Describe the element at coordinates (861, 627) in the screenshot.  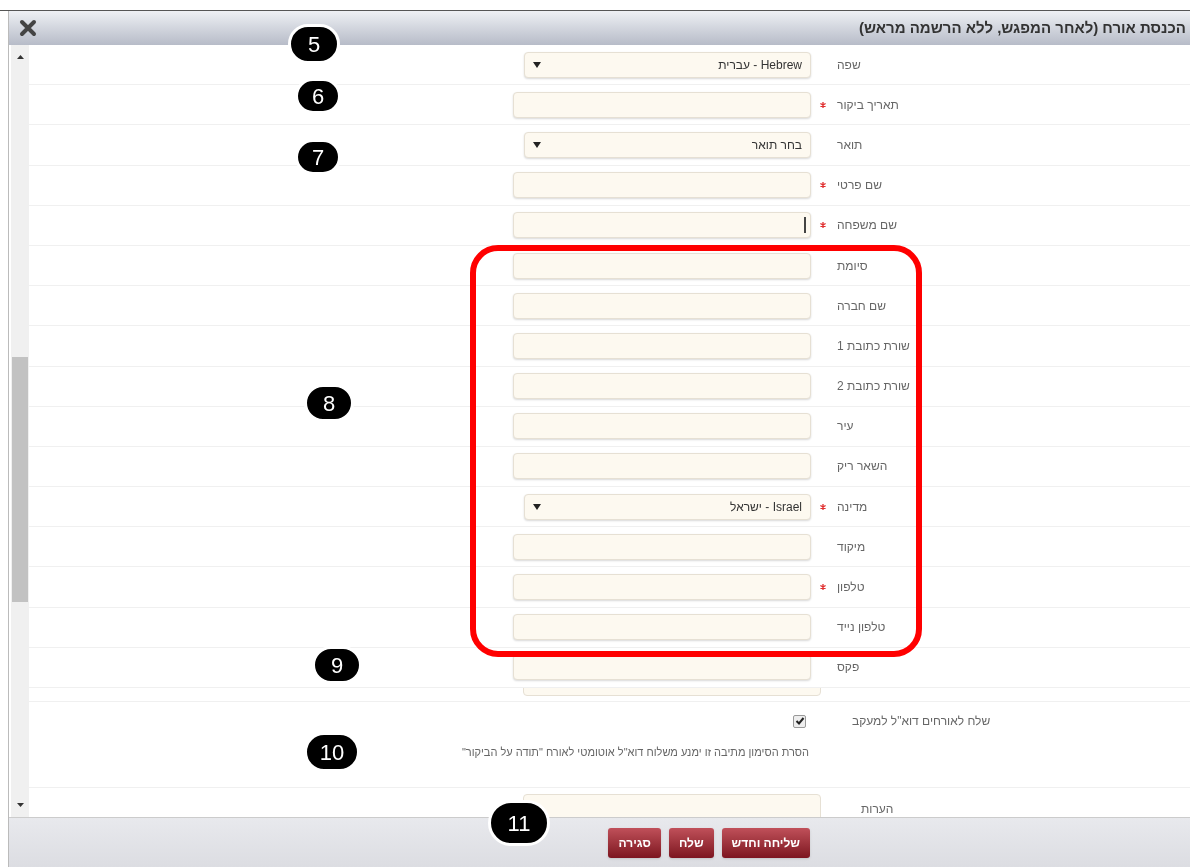
I see `field-label: טלפון נייד` at that location.